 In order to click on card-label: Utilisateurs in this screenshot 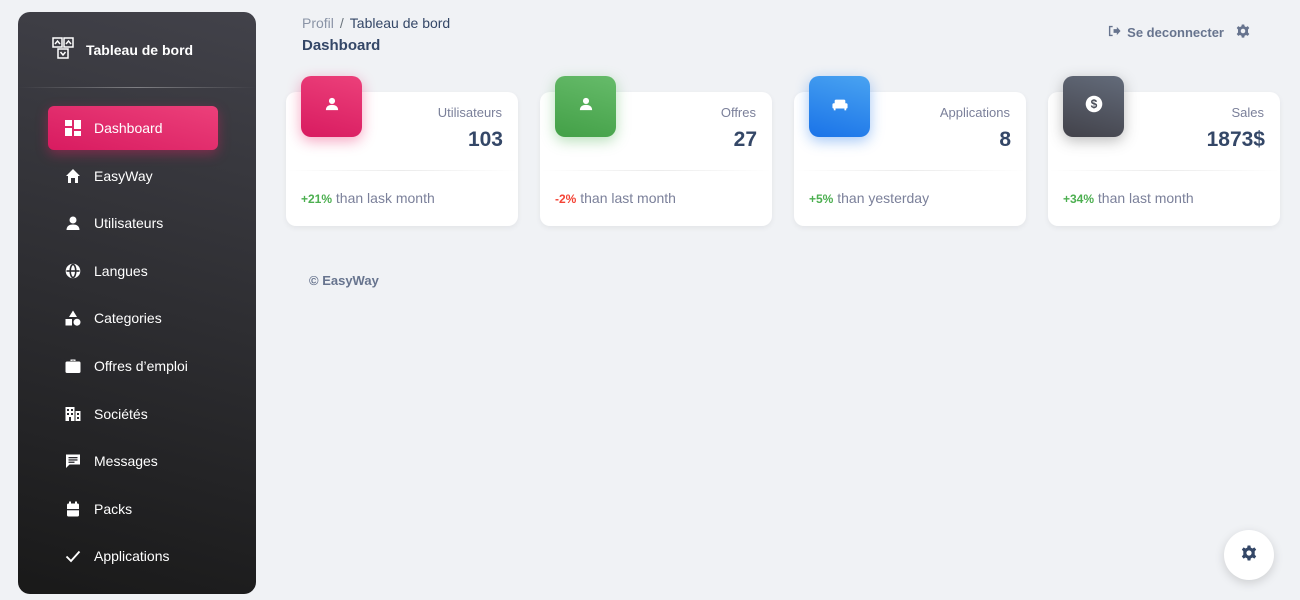, I will do `click(469, 112)`.